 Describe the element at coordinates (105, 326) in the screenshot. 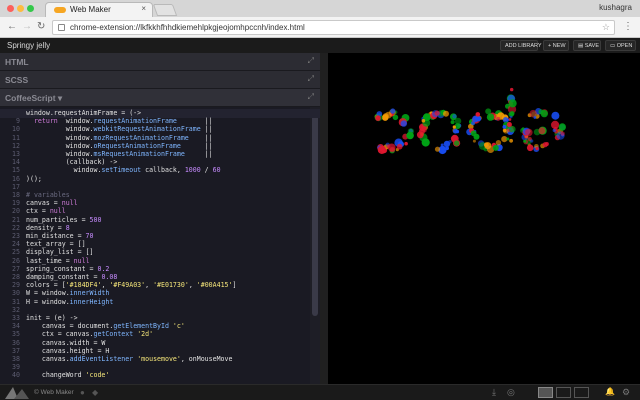

I see `code-text: canvas = document.getElementById 'c'` at that location.